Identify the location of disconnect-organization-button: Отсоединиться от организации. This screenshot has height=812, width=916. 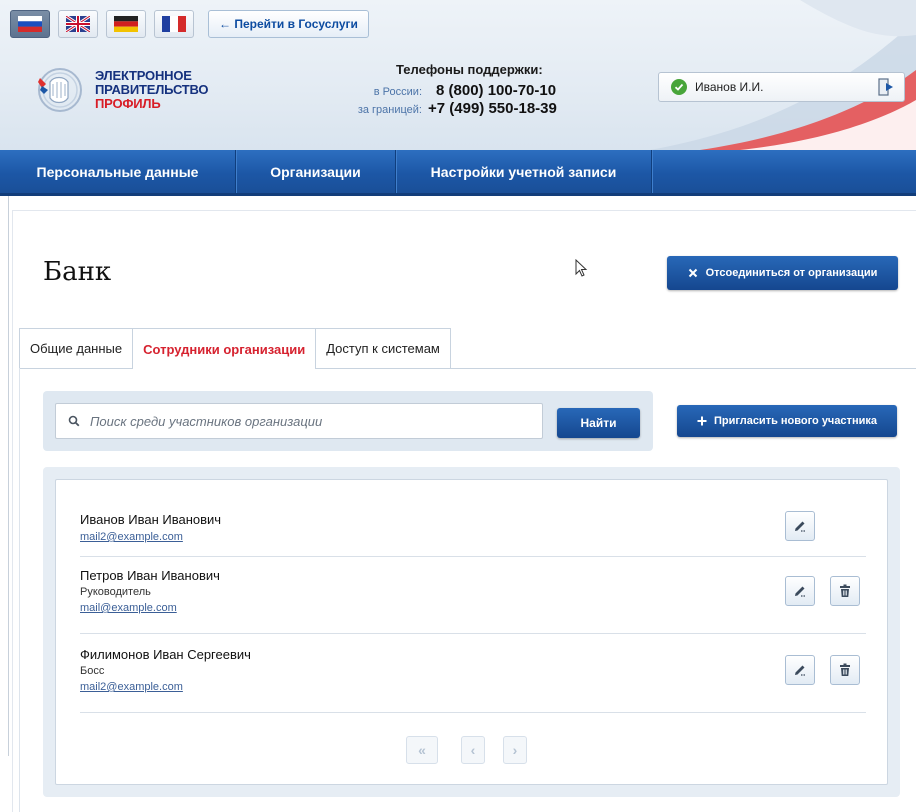
(782, 273).